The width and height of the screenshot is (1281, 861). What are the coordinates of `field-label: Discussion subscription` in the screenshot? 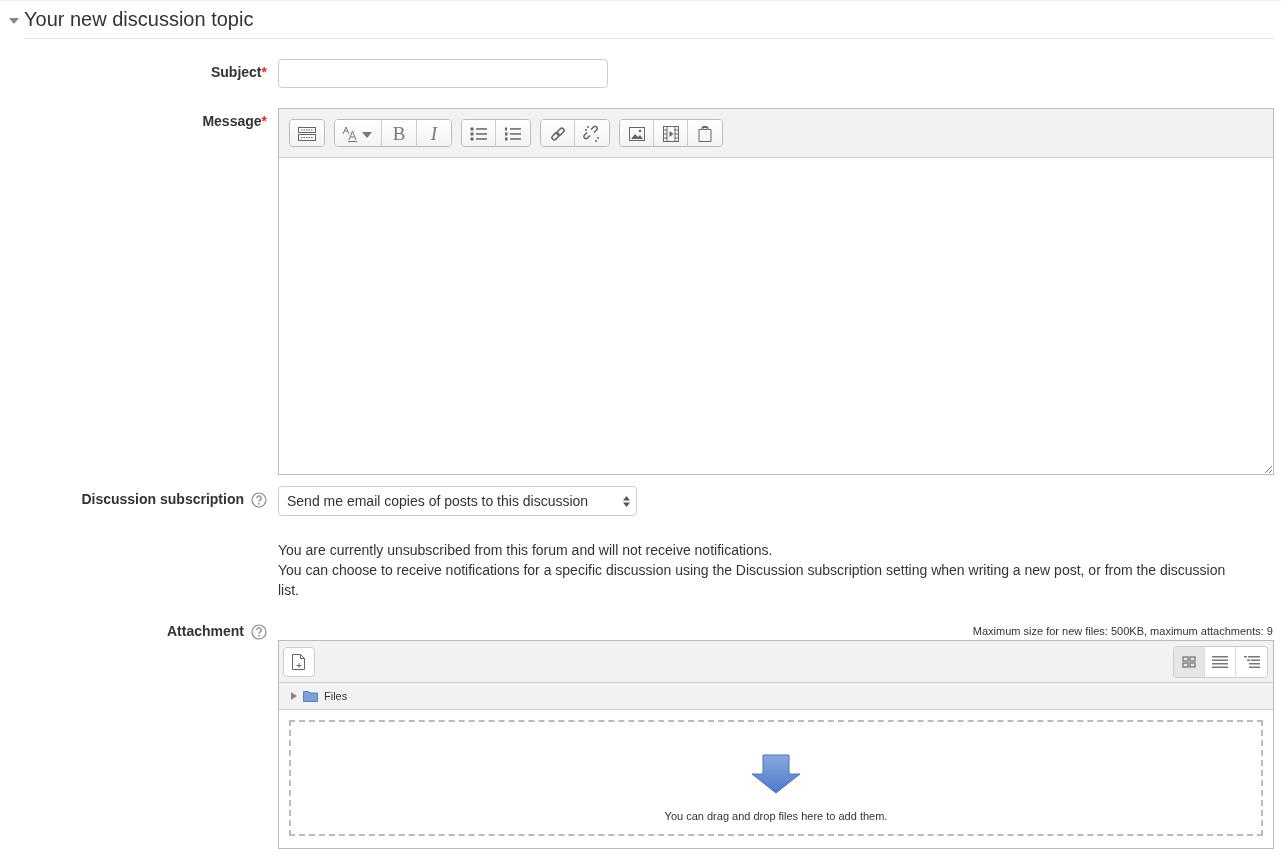 It's located at (162, 499).